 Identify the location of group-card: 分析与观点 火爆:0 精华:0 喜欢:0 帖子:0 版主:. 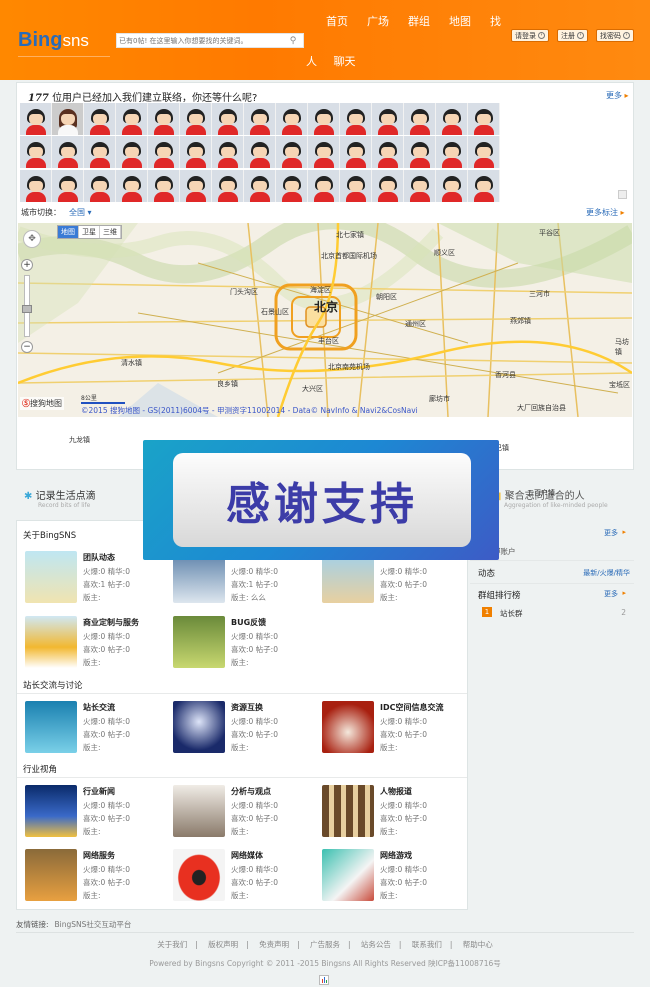
(243, 811).